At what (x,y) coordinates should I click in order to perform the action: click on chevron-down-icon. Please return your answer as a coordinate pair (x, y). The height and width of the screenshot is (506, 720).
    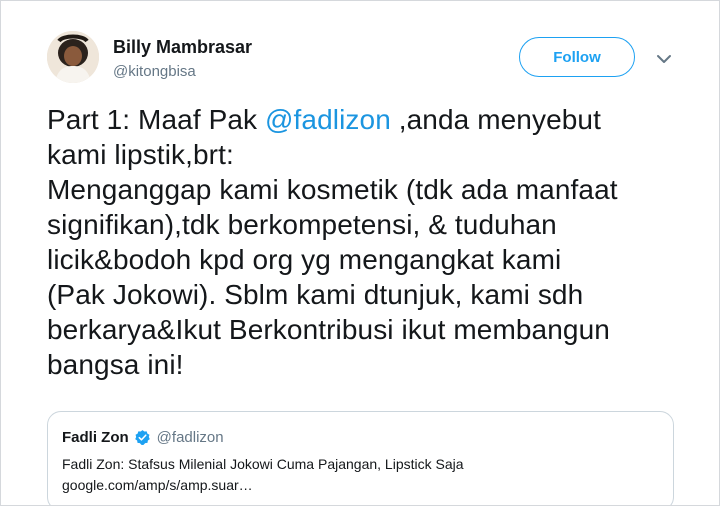
    Looking at the image, I should click on (664, 58).